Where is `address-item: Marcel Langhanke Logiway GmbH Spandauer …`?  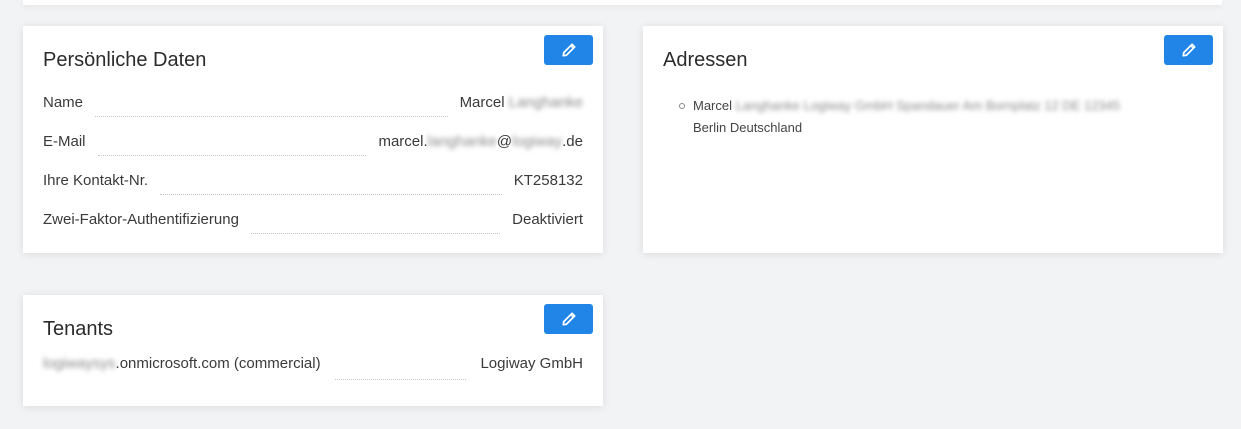 address-item: Marcel Langhanke Logiway GmbH Spandauer … is located at coordinates (931, 117).